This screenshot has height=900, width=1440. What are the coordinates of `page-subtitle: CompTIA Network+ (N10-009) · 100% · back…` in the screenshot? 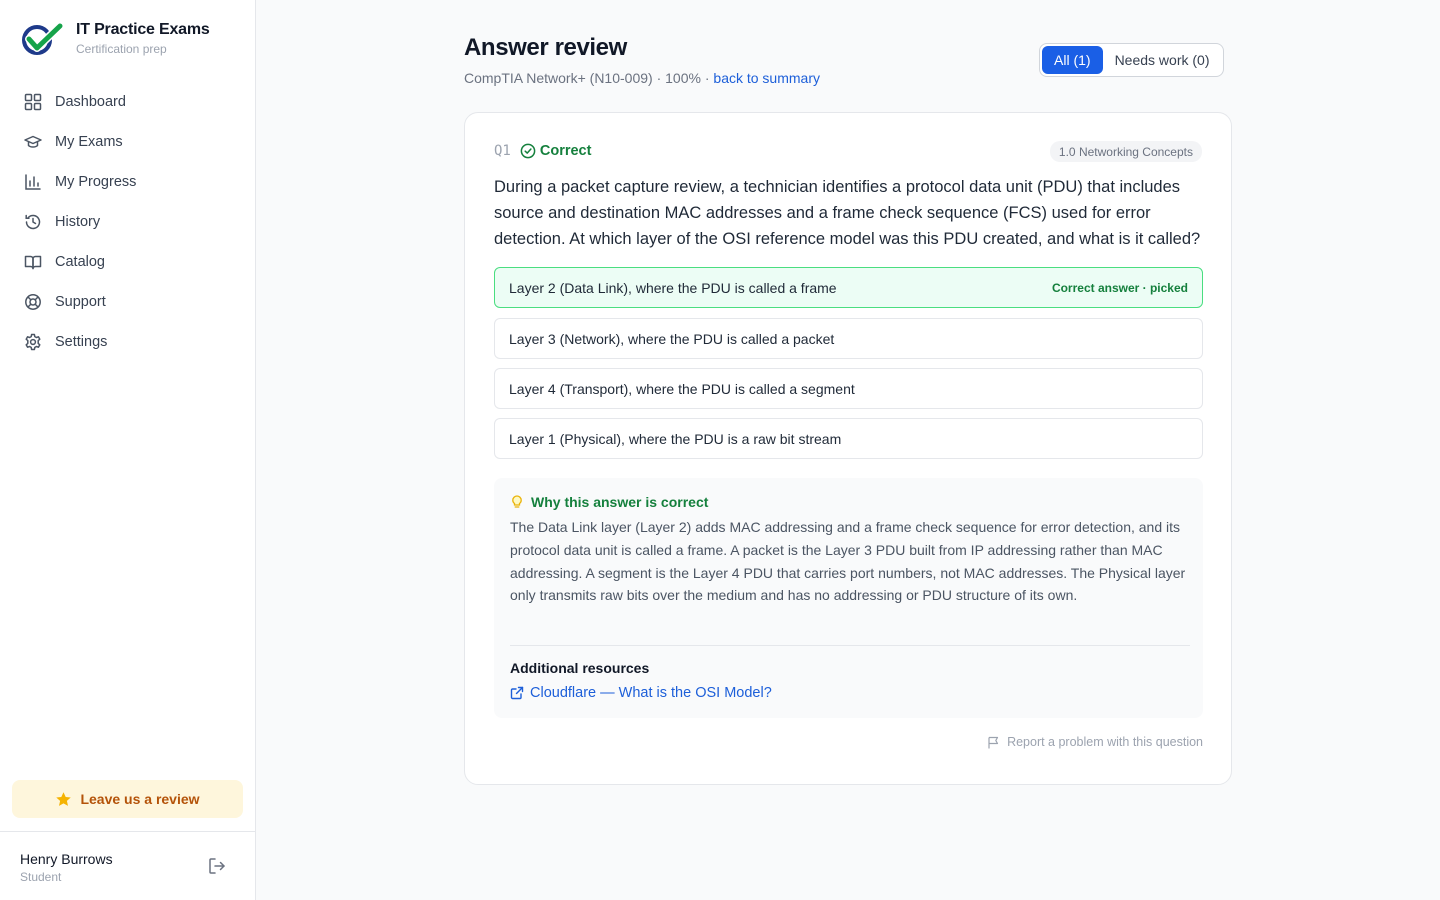 It's located at (642, 78).